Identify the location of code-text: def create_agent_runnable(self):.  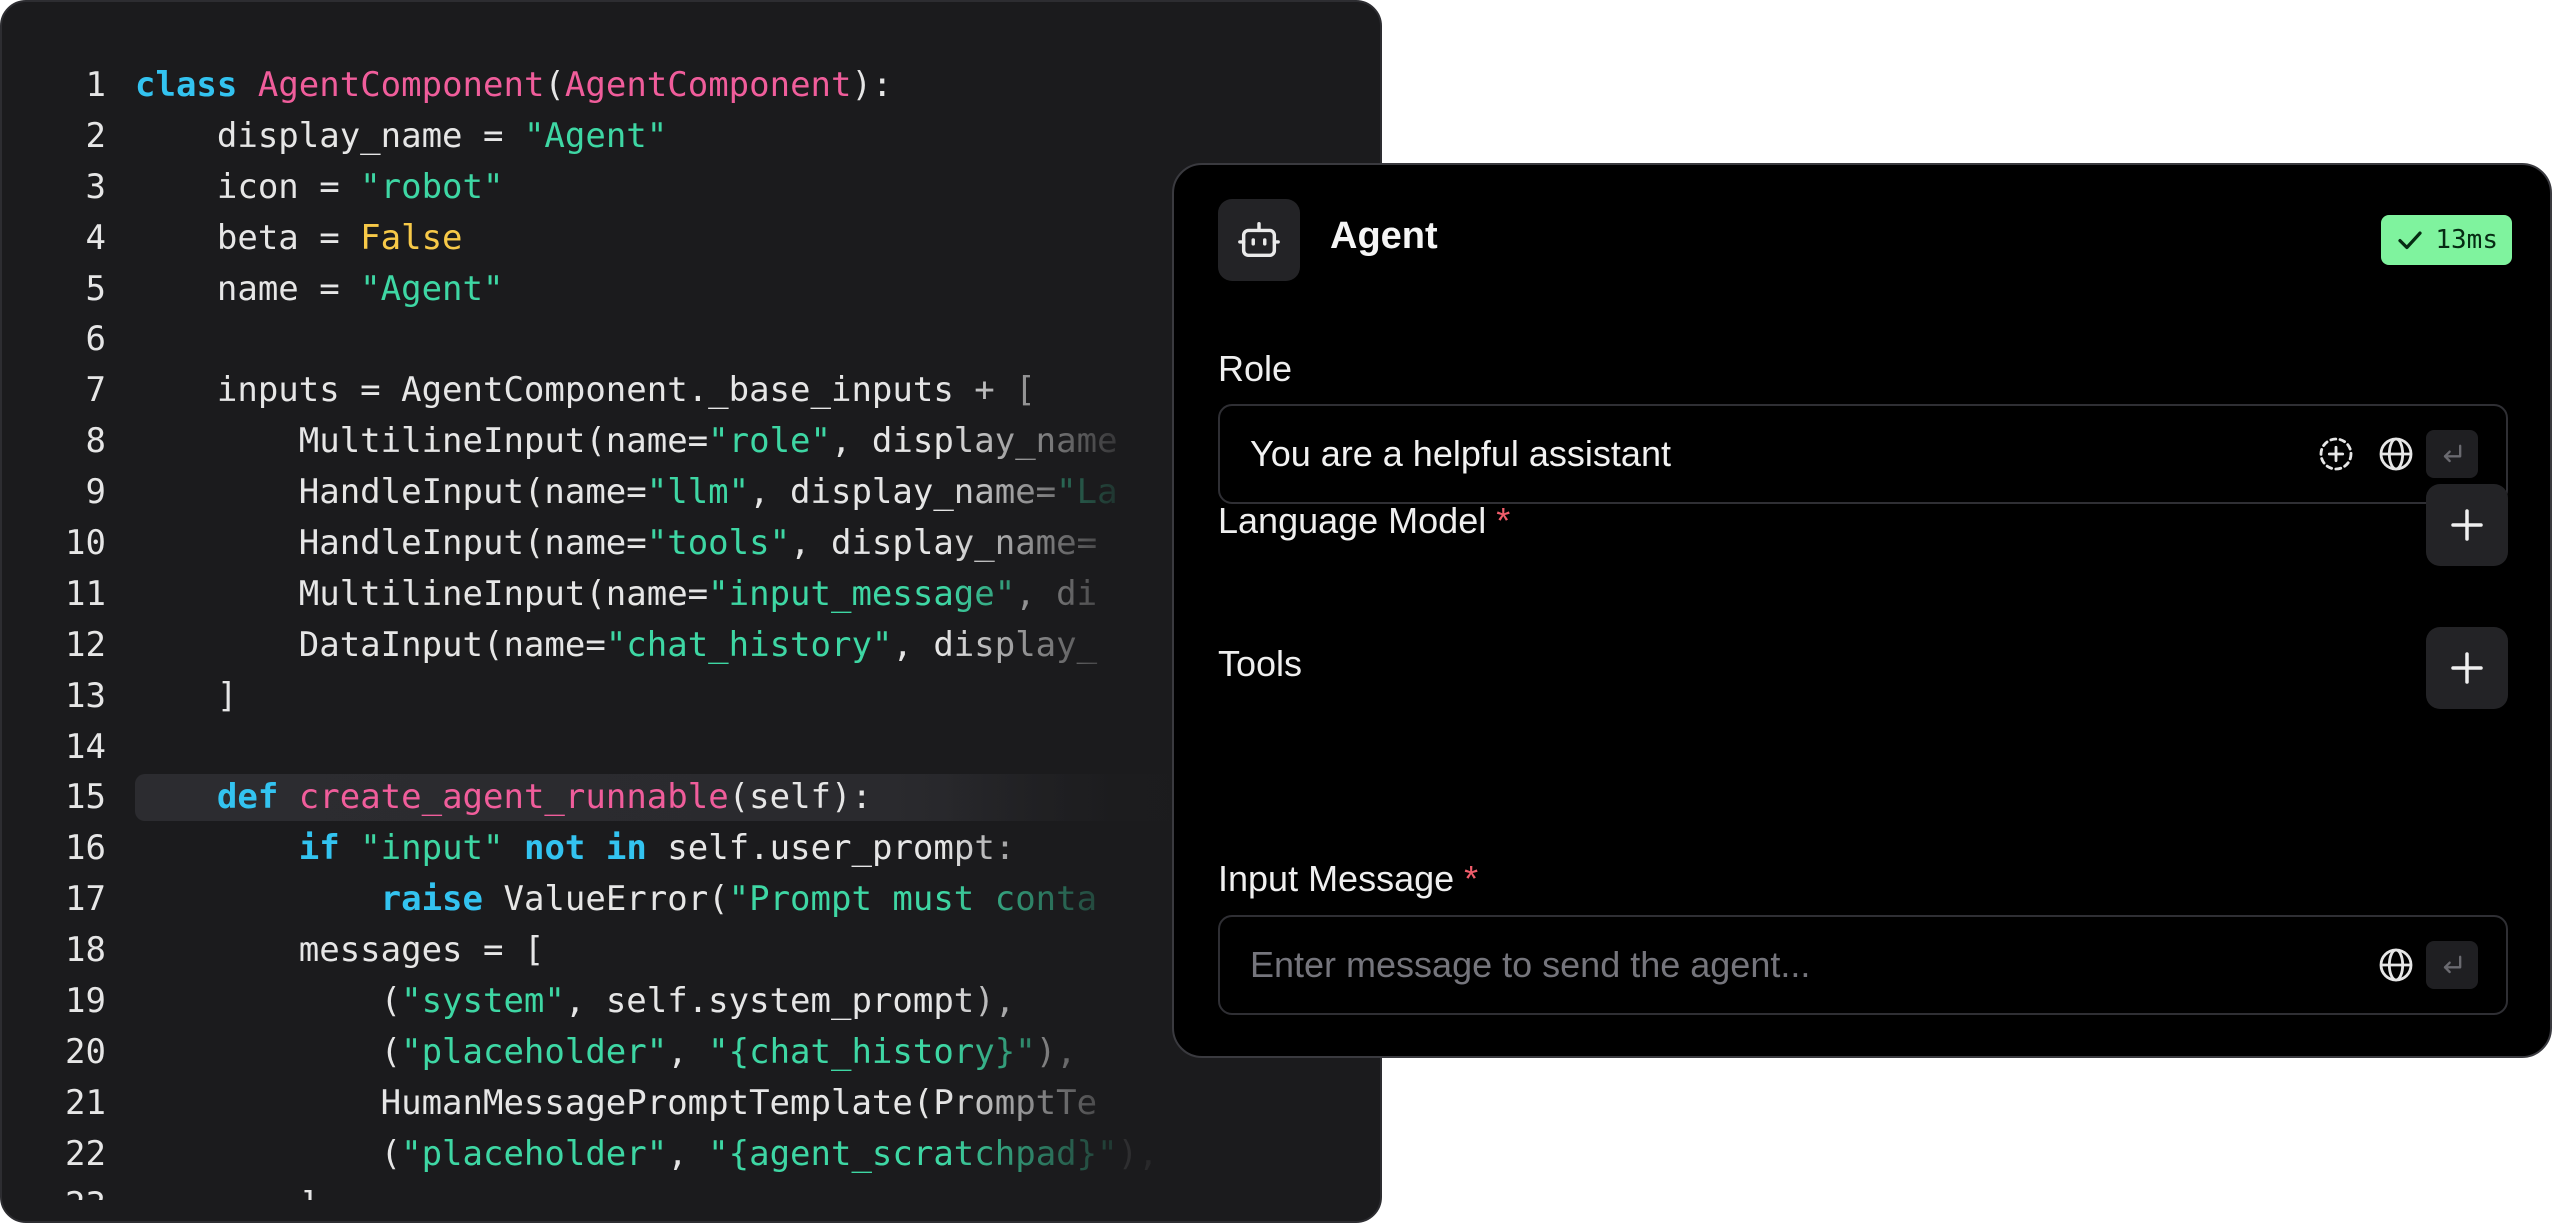
(503, 797).